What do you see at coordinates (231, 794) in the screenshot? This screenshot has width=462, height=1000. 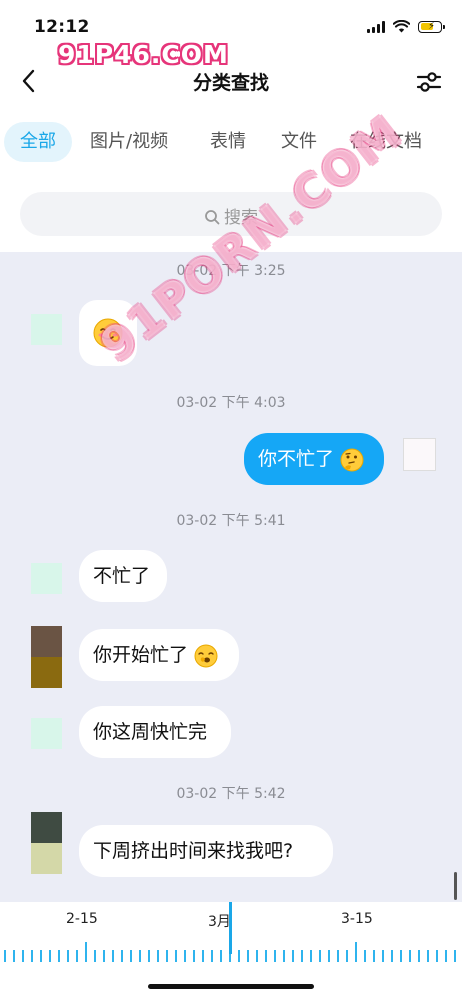 I see `timestamp: 03-02 下午 5:42` at bounding box center [231, 794].